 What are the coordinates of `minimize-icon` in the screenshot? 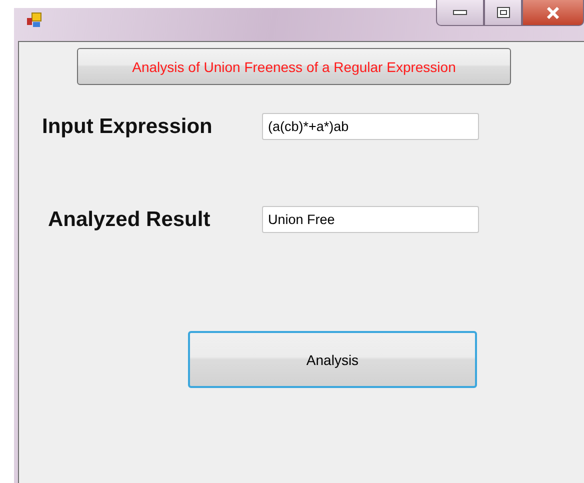 It's located at (460, 13).